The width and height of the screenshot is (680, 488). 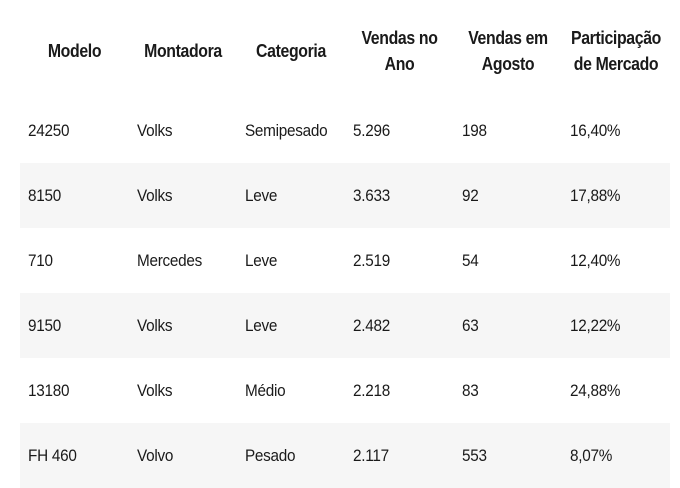 I want to click on cell-text: Médio, so click(x=265, y=390).